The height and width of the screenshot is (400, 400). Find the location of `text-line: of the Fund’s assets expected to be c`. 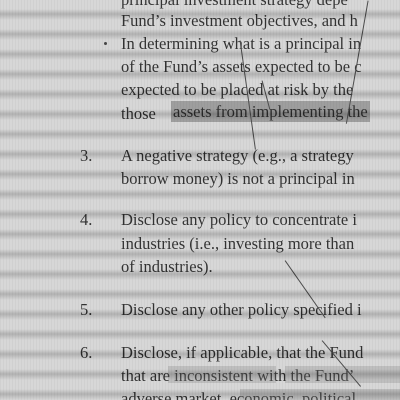

text-line: of the Fund’s assets expected to be c is located at coordinates (241, 66).